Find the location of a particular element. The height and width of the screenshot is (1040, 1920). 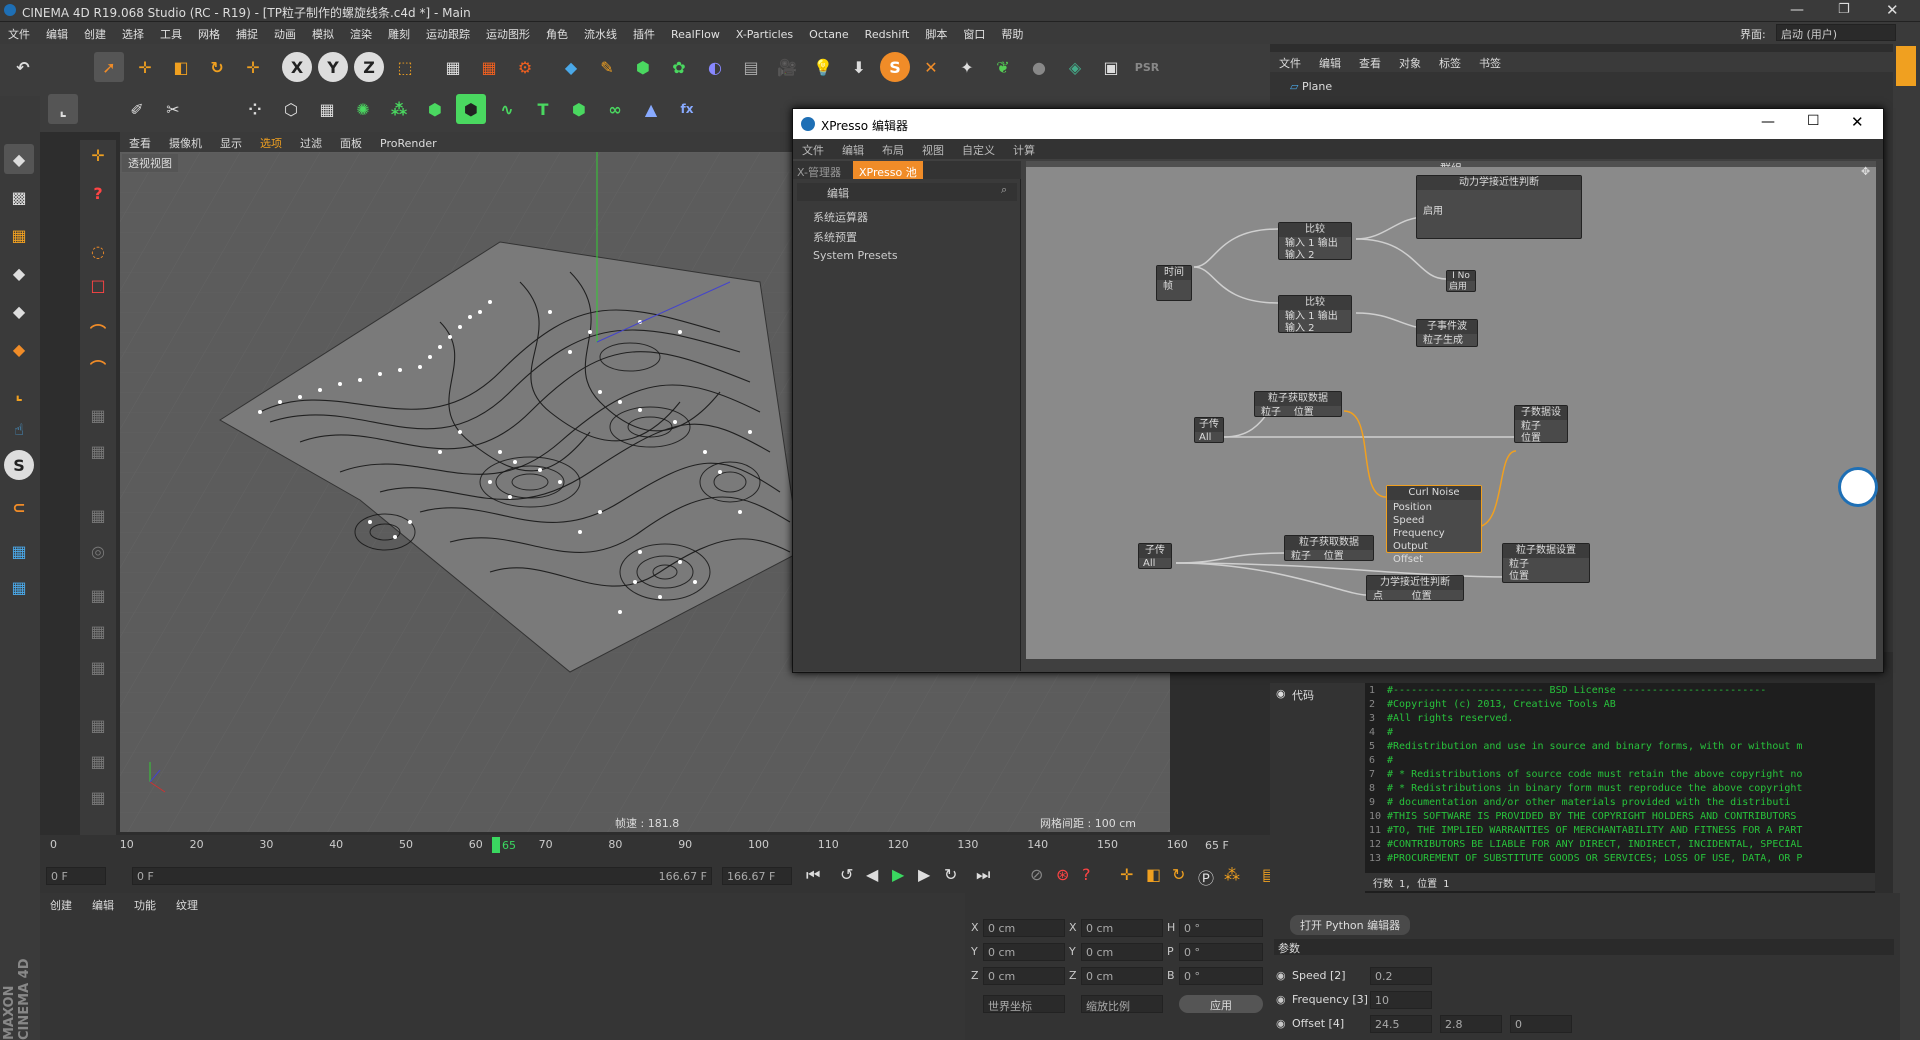

size-z-field: 0 cm is located at coordinates (1122, 976).